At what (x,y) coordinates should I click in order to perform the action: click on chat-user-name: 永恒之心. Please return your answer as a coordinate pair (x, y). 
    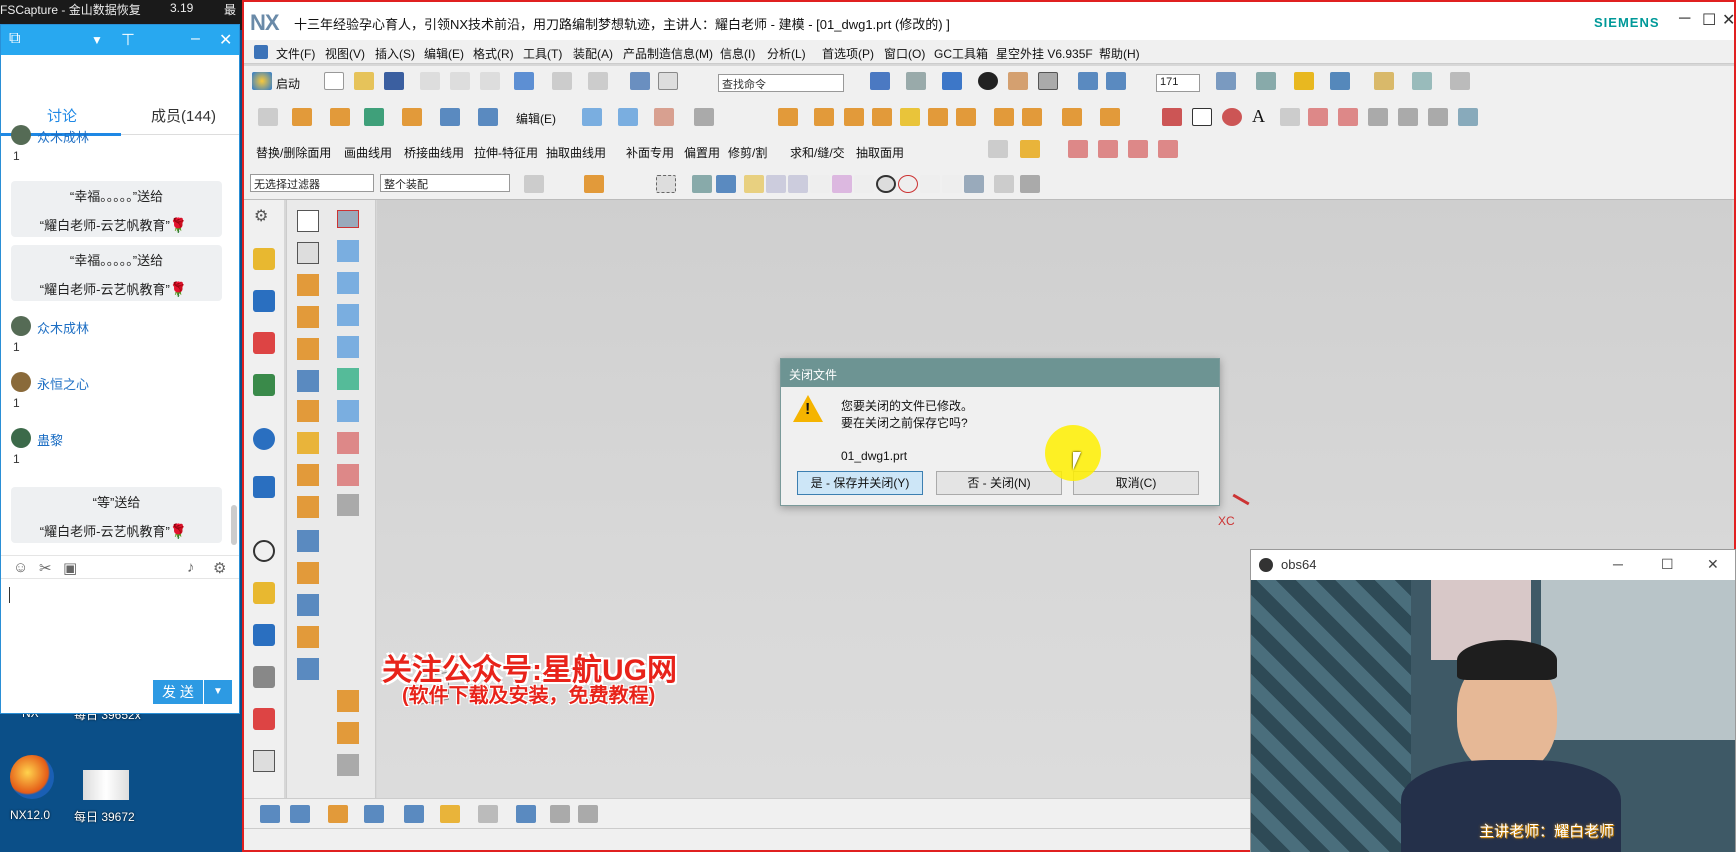
    Looking at the image, I should click on (63, 383).